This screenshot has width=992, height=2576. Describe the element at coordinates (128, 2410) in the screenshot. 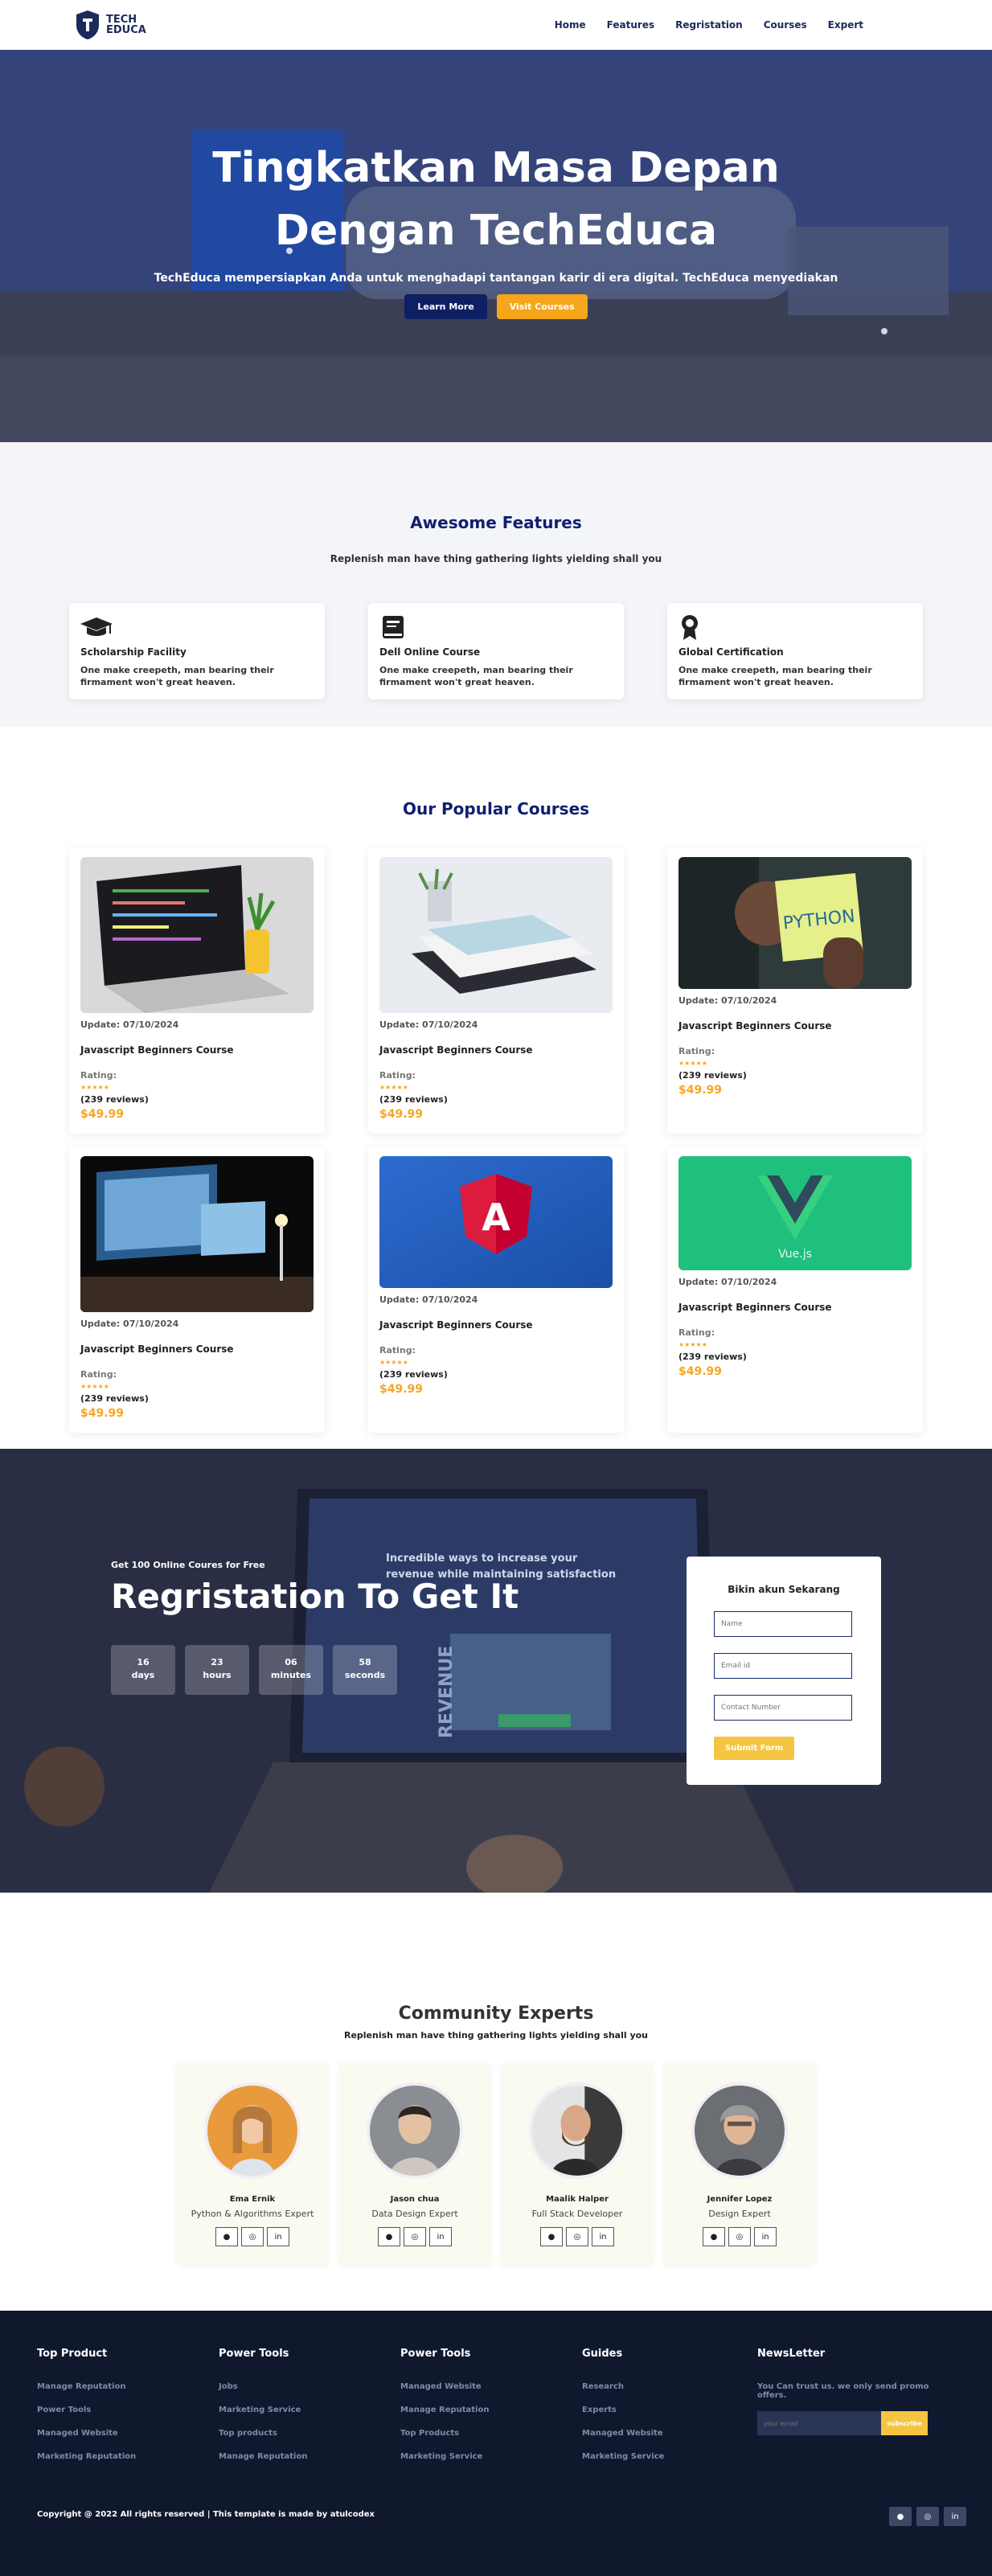

I see `footer-link: Power Tools` at that location.